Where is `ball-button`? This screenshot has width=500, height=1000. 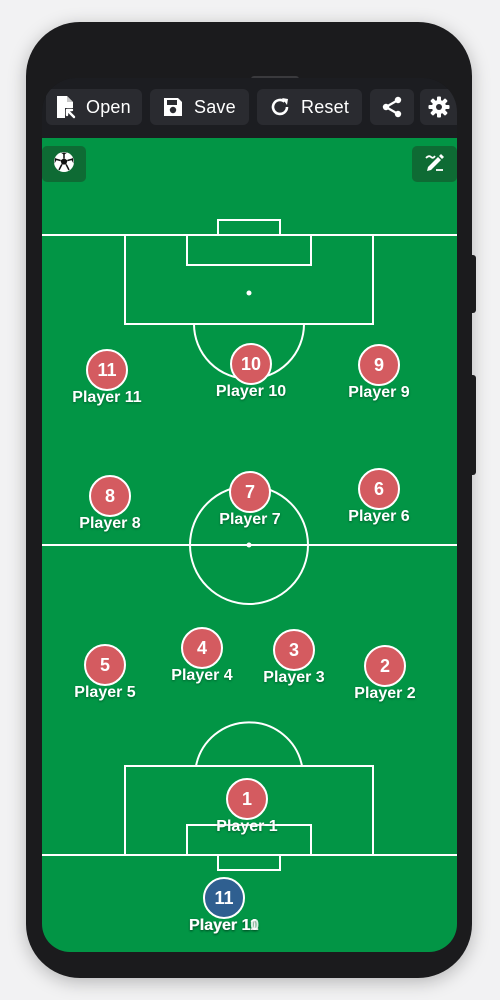
ball-button is located at coordinates (64, 164).